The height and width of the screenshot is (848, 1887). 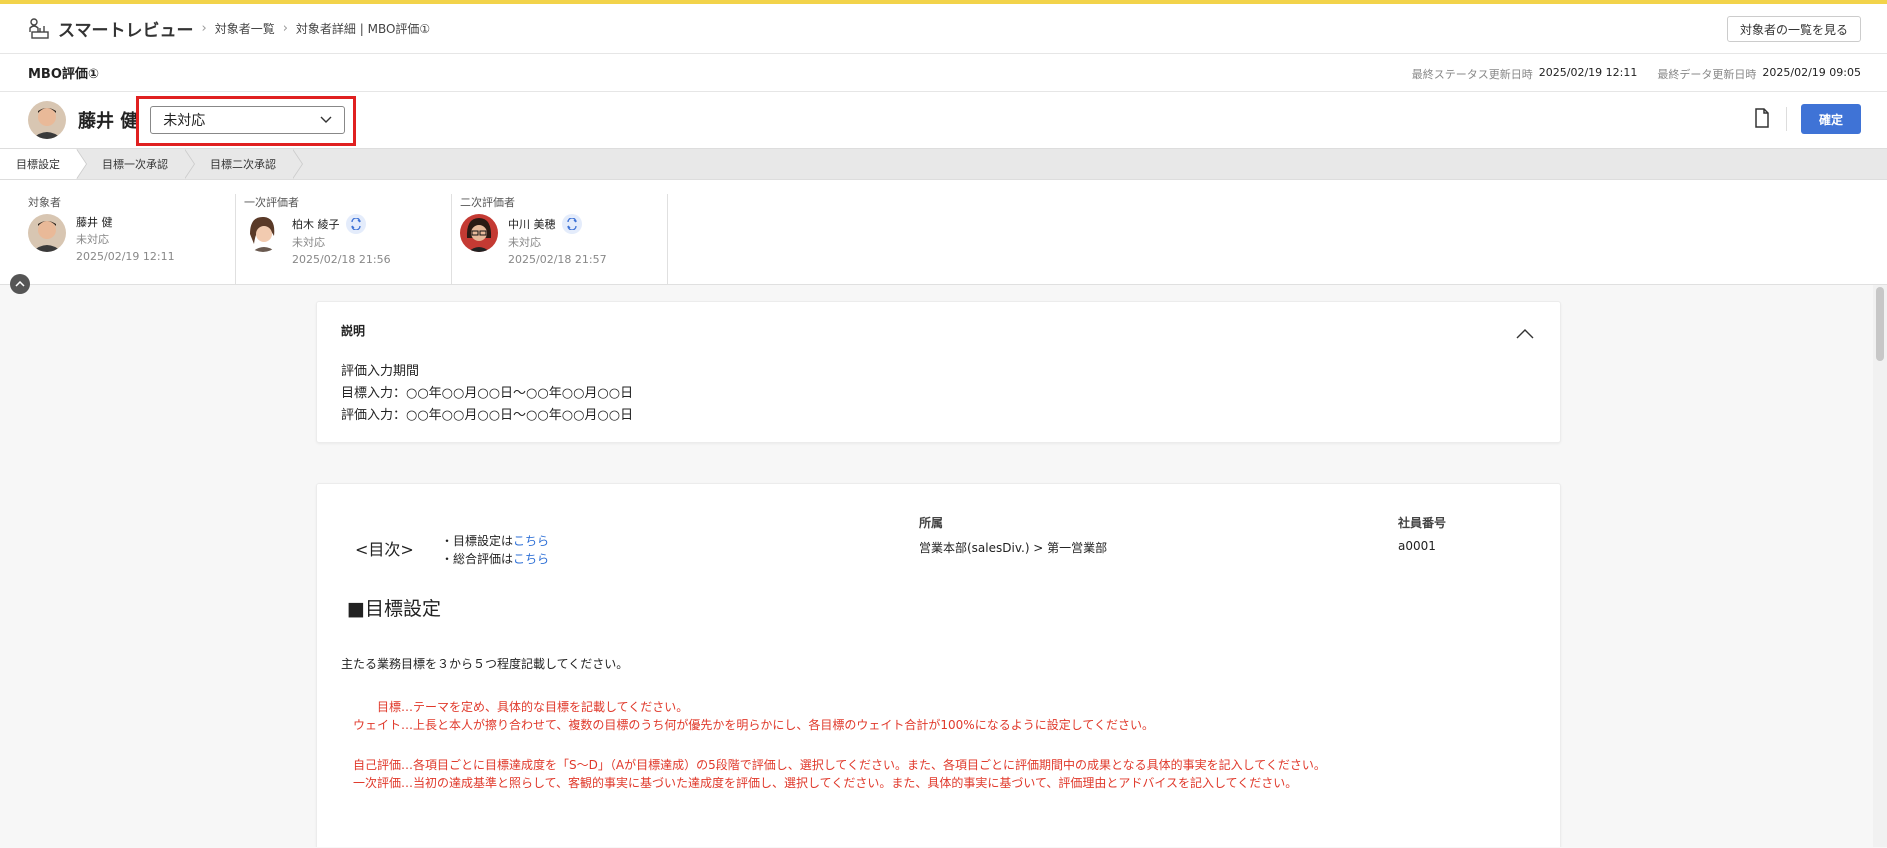 What do you see at coordinates (1793, 29) in the screenshot?
I see `view-target-list-button: 対象者の一覧を見る` at bounding box center [1793, 29].